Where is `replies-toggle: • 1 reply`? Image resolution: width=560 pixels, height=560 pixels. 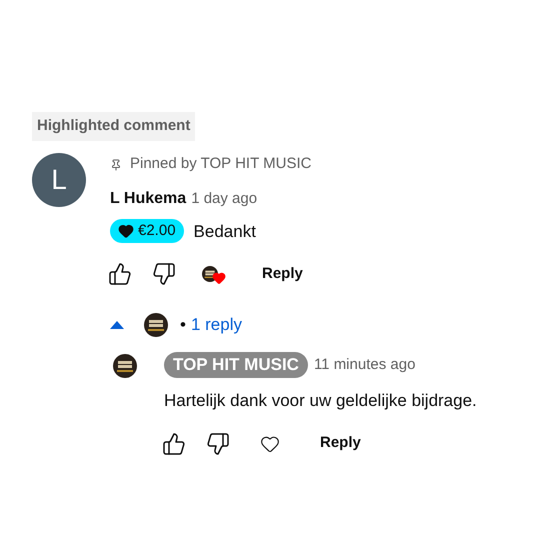
replies-toggle: • 1 reply is located at coordinates (176, 325).